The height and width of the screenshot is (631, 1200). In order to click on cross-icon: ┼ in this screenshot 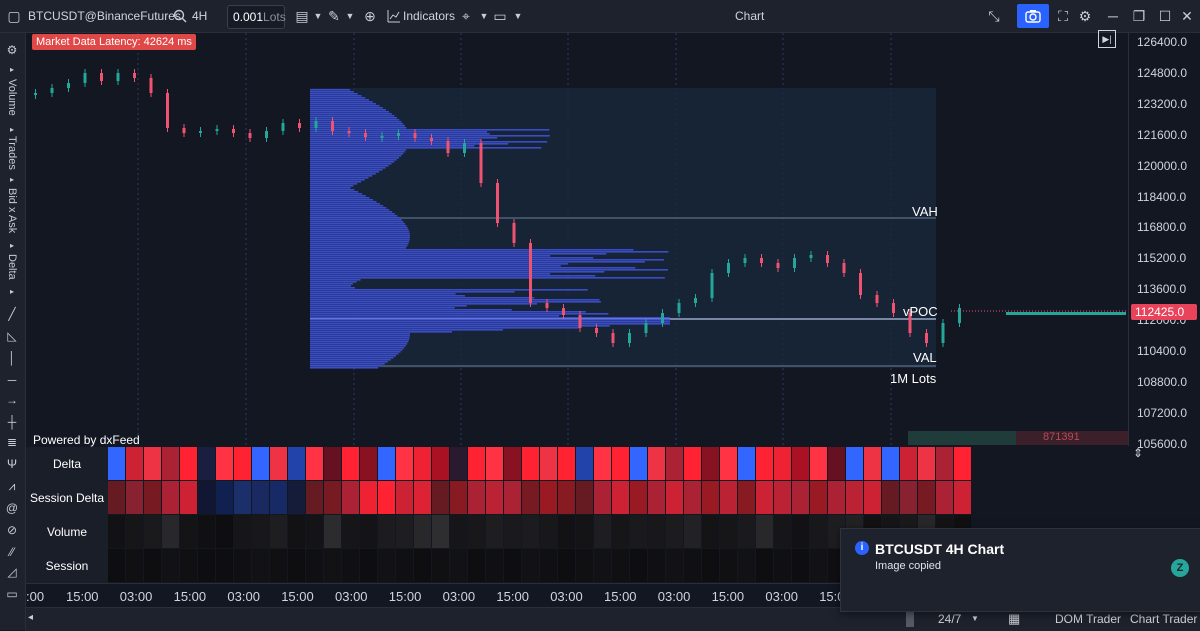, I will do `click(12, 422)`.